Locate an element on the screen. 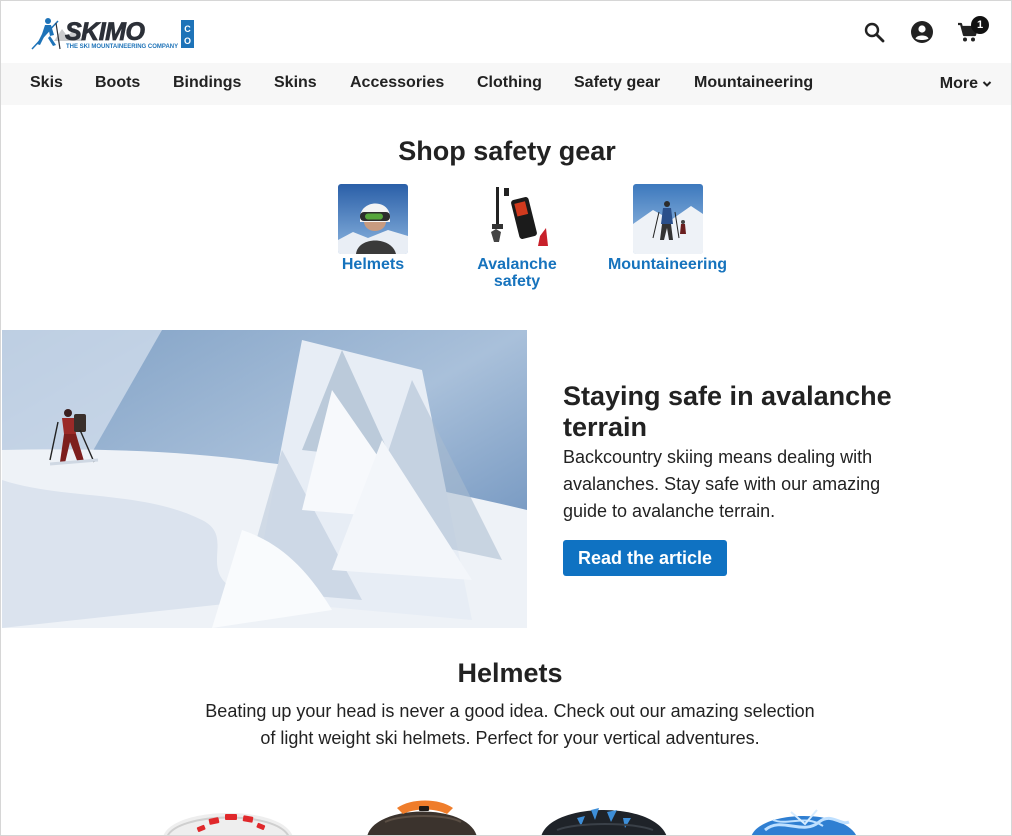 The width and height of the screenshot is (1012, 836). product-helmet-blue is located at coordinates (815, 815).